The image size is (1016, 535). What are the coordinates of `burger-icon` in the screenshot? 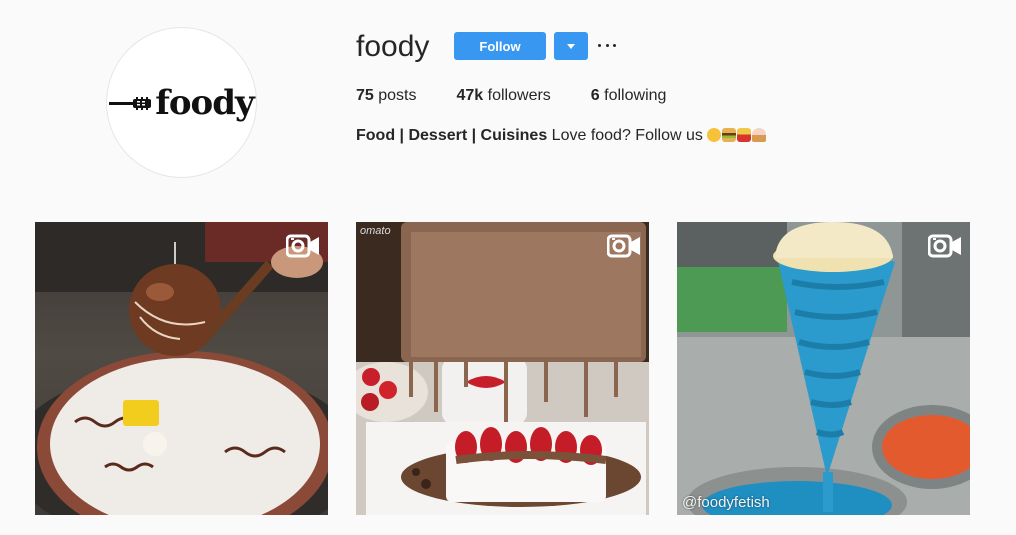 It's located at (729, 135).